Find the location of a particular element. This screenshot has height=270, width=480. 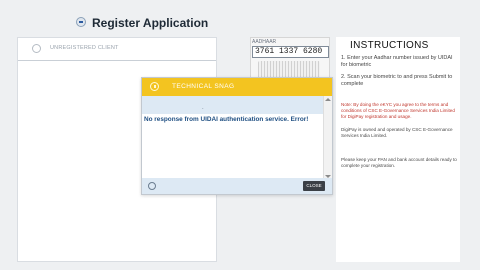

instructions-title: INSTRUCTIONS is located at coordinates (389, 45).